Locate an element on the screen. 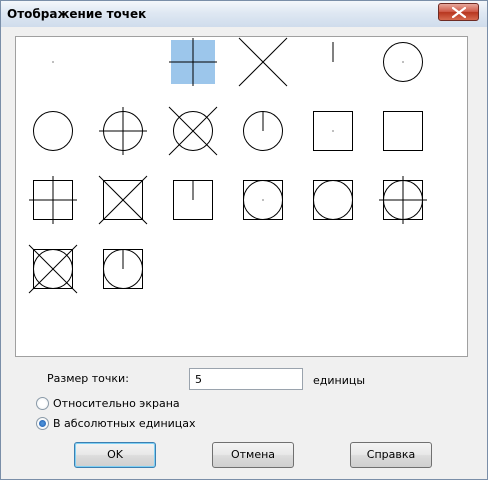  close-icon is located at coordinates (459, 12).